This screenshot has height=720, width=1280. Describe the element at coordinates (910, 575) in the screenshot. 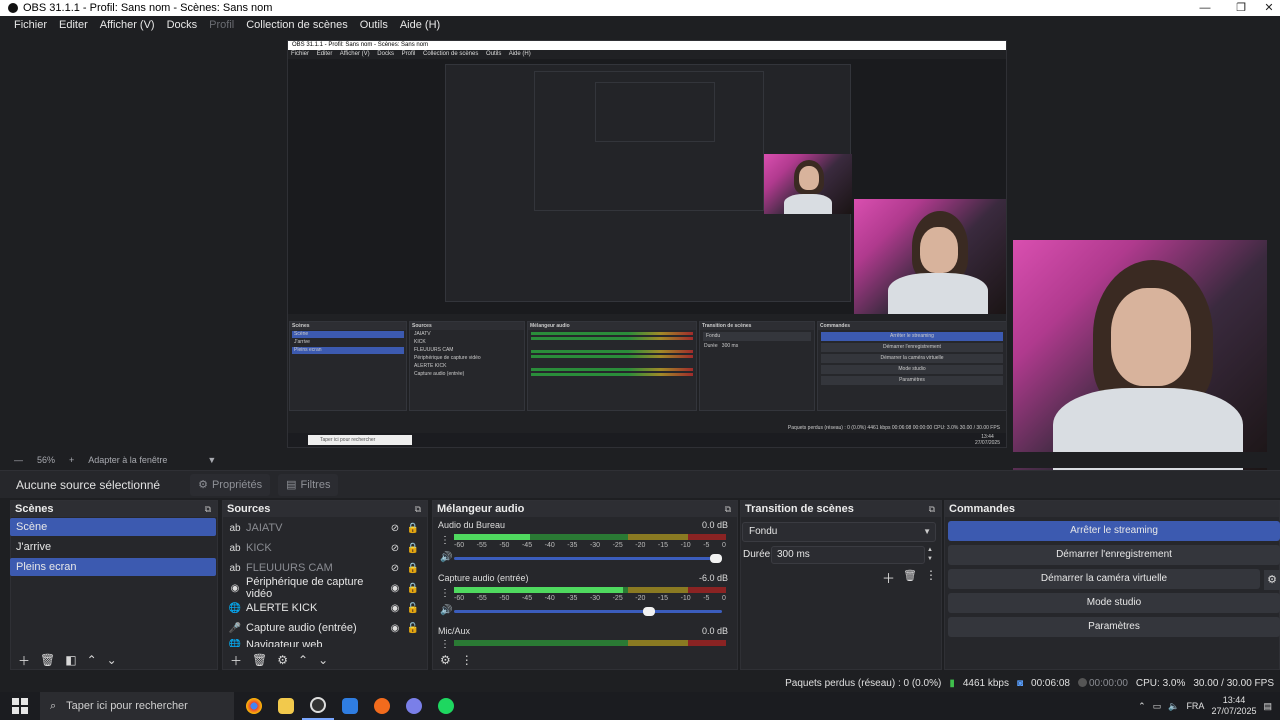

I see `remove-transition-icon: 🗑` at that location.